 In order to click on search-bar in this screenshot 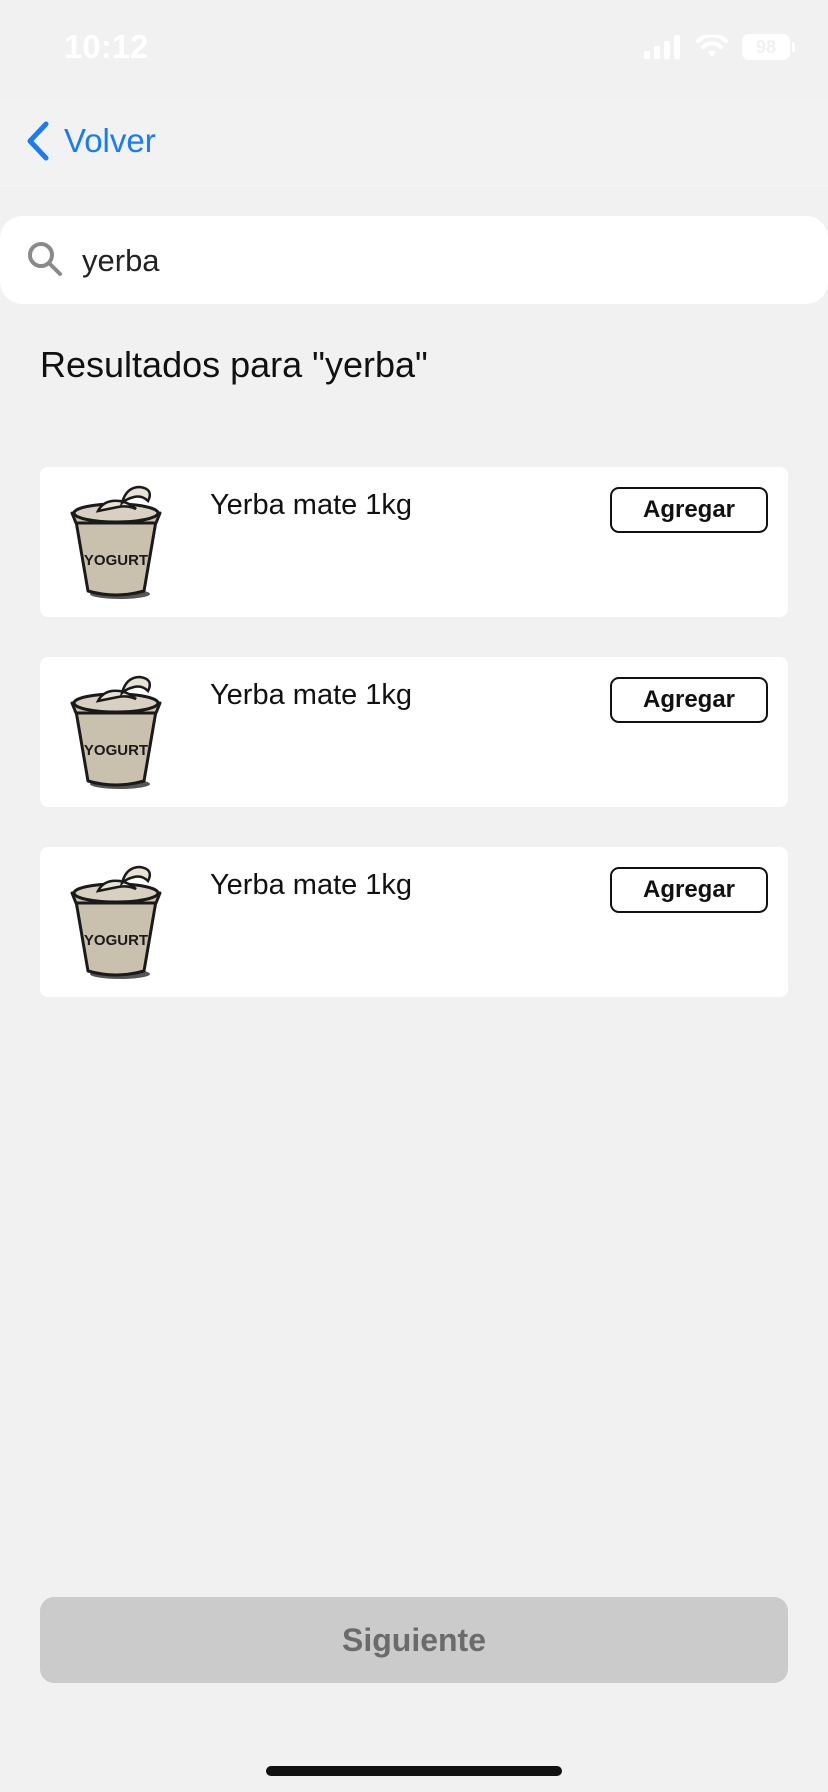, I will do `click(414, 260)`.